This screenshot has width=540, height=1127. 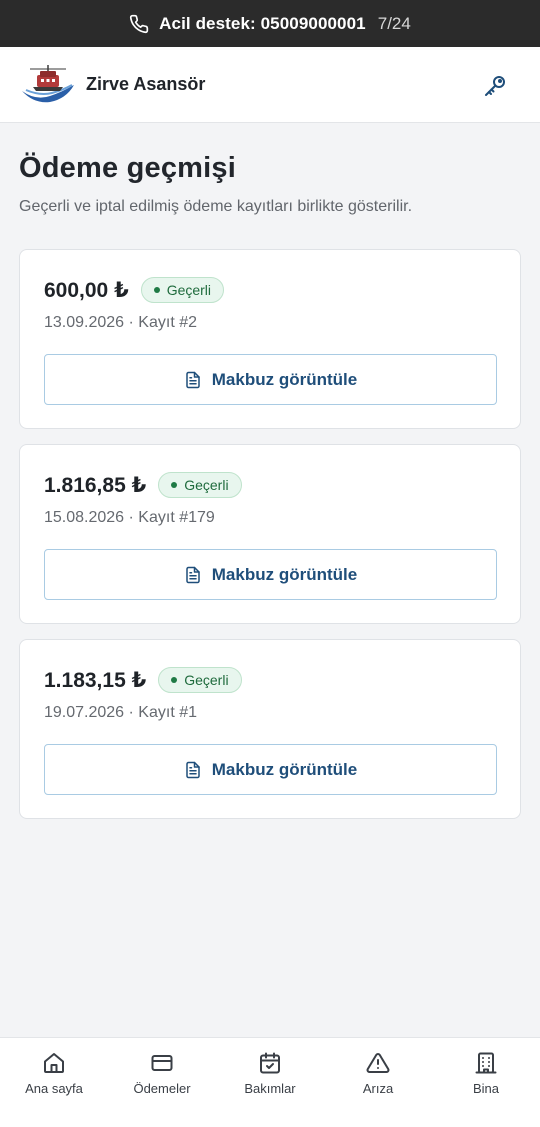 I want to click on app-header: Zirve Asansör, so click(x=270, y=85).